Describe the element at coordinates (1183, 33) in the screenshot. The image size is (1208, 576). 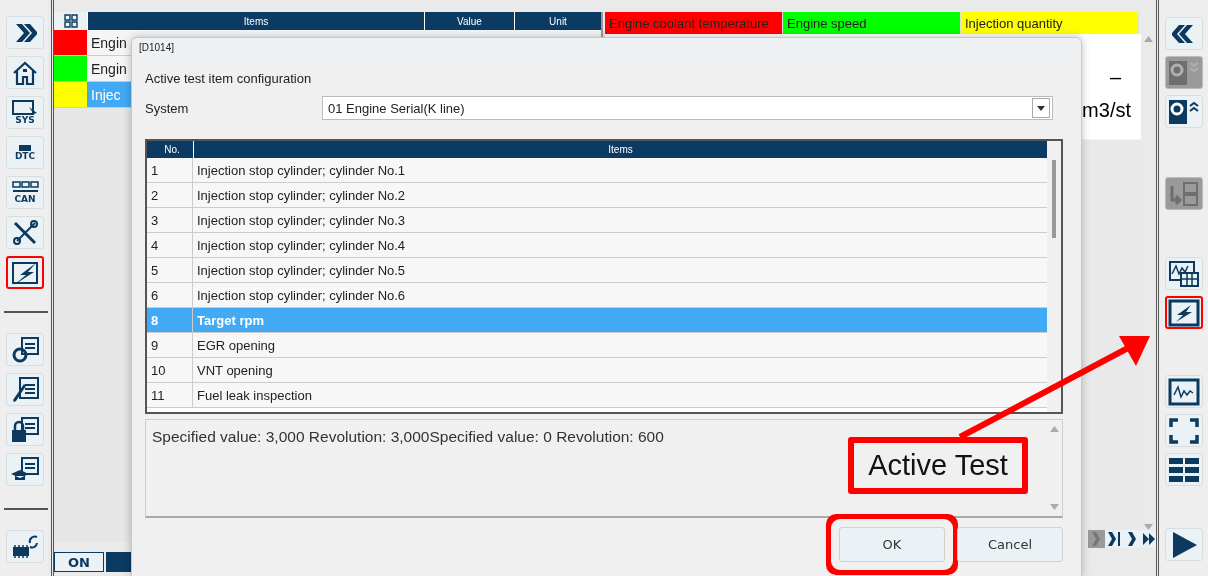
I see `collapse-button` at that location.